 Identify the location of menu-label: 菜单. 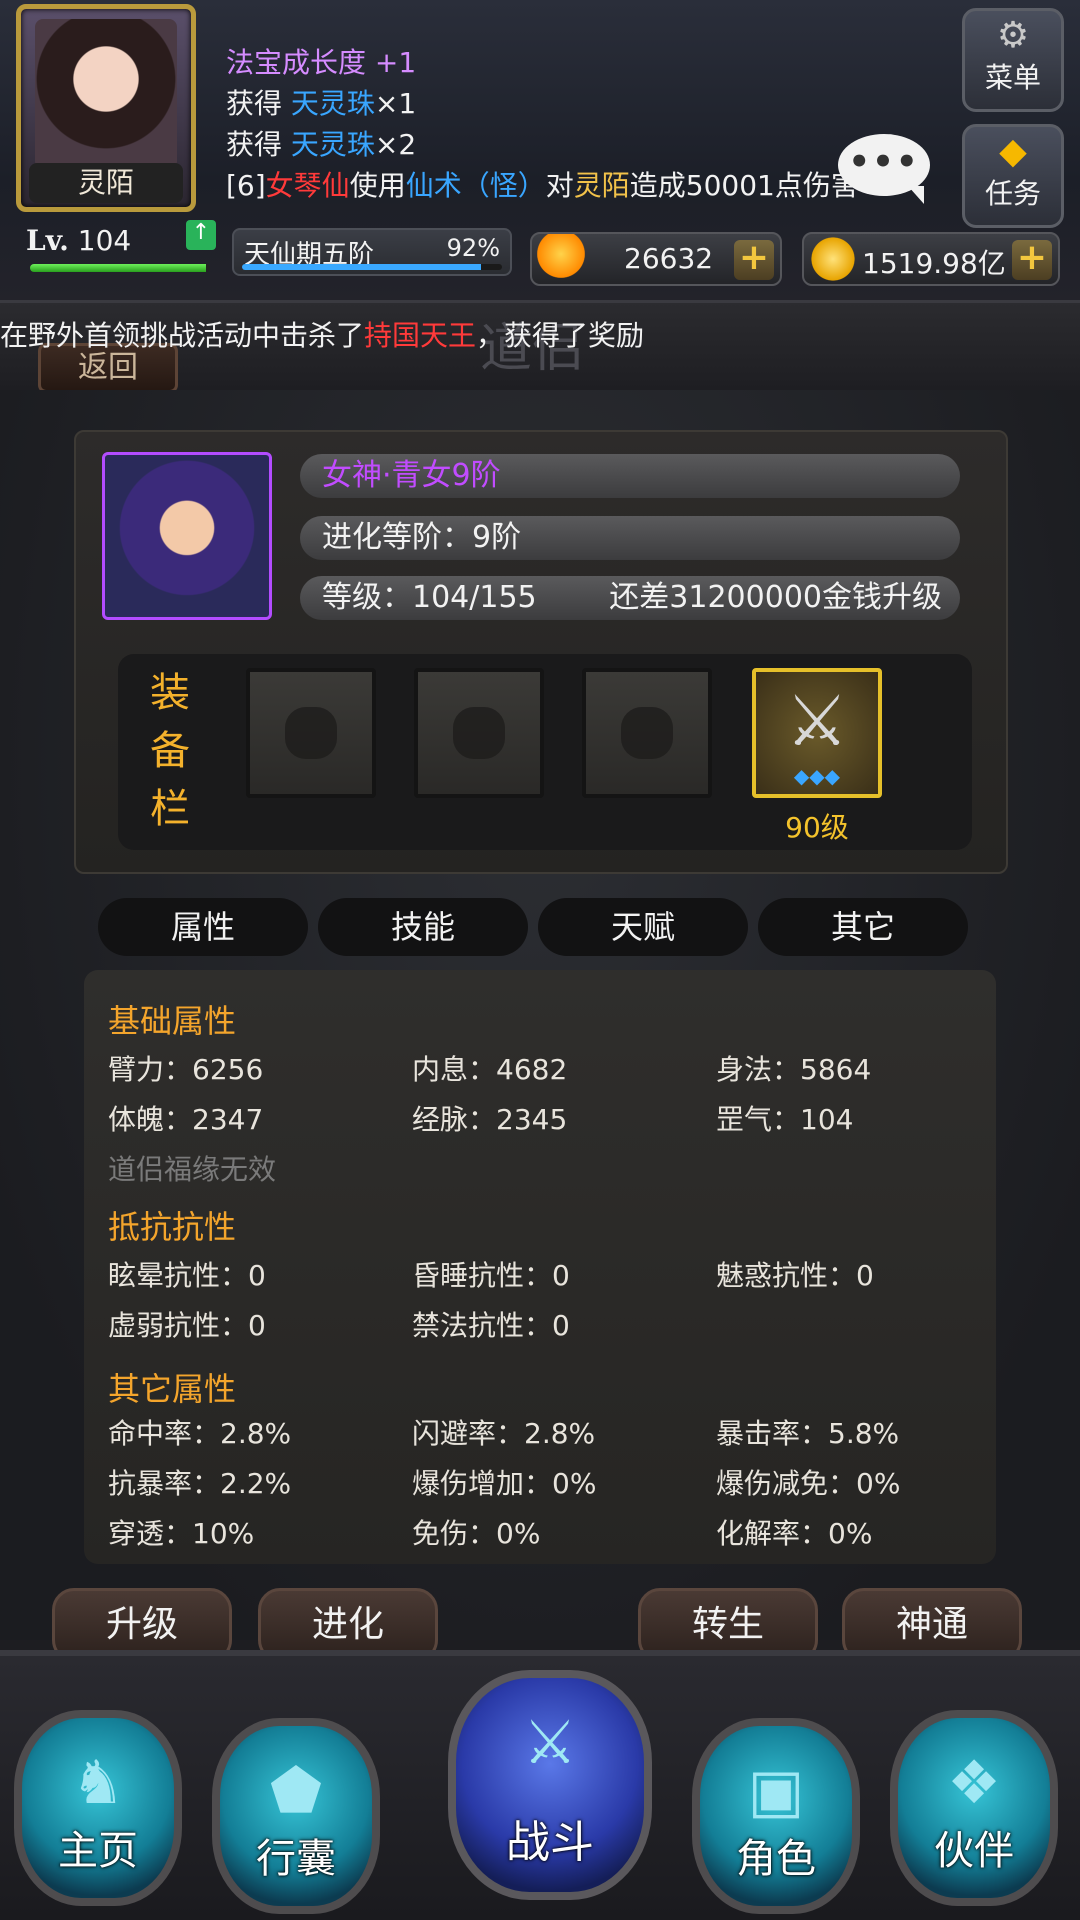
(1012, 77).